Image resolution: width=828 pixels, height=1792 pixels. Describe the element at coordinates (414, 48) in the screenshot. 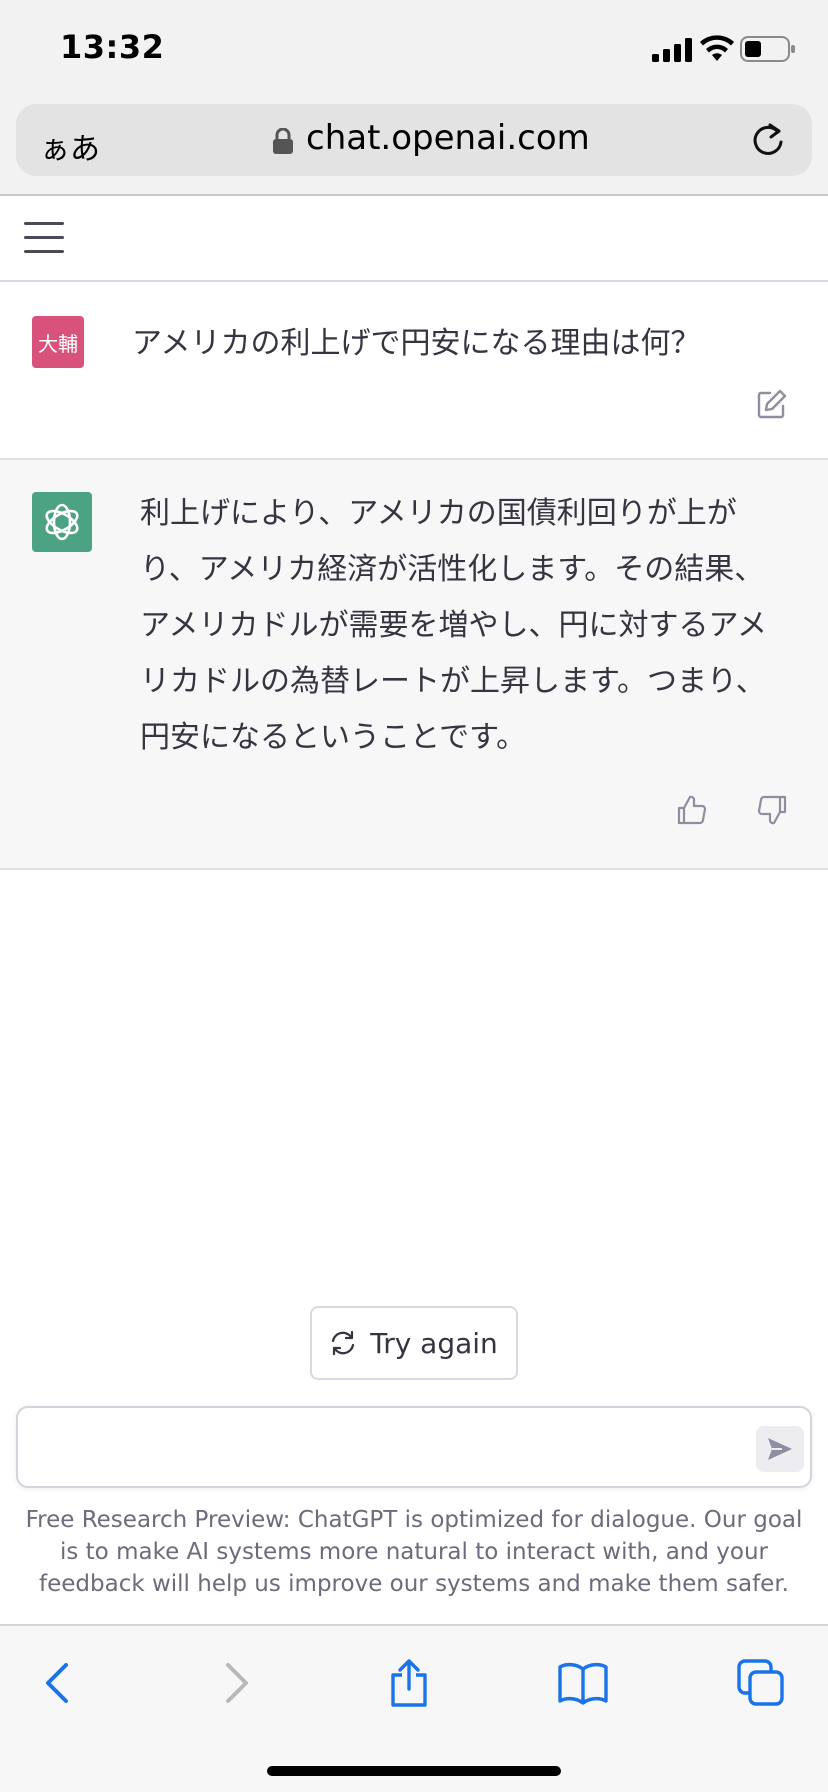

I see `status-bar: 13:32` at that location.